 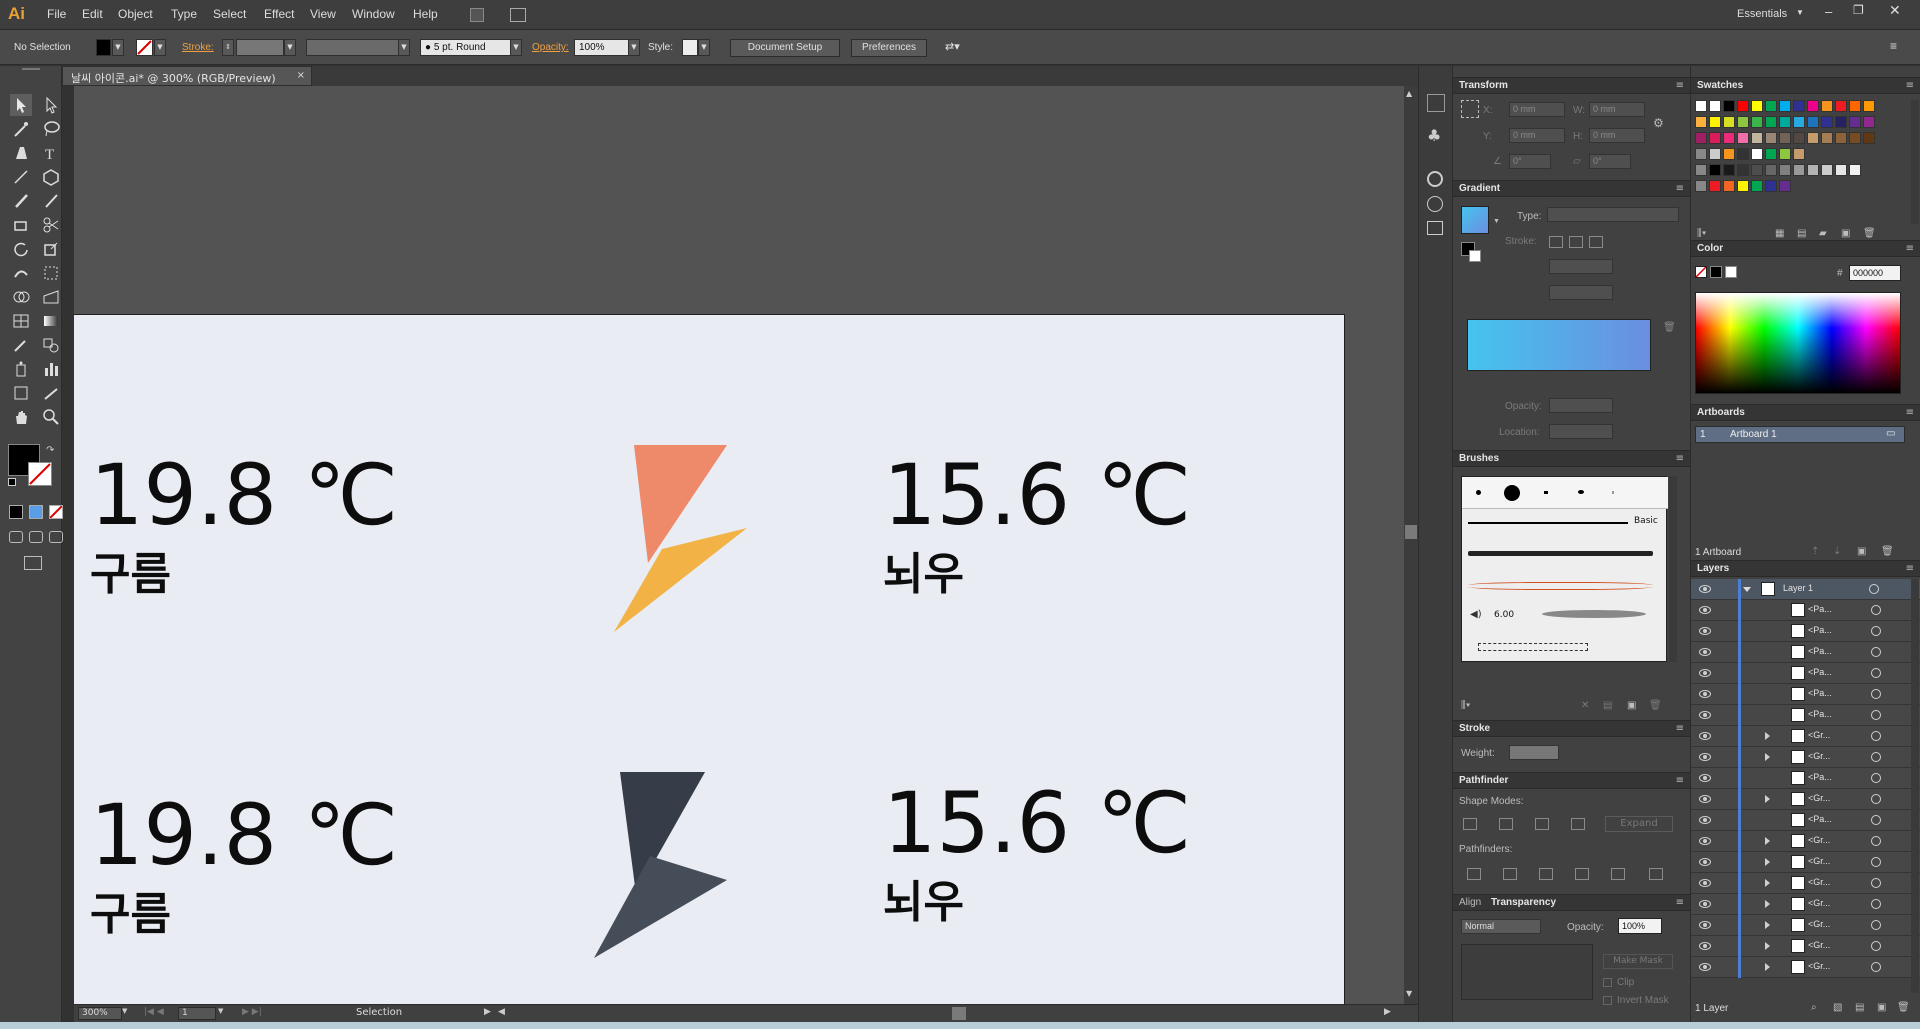 What do you see at coordinates (1474, 874) in the screenshot?
I see `divide-icon` at bounding box center [1474, 874].